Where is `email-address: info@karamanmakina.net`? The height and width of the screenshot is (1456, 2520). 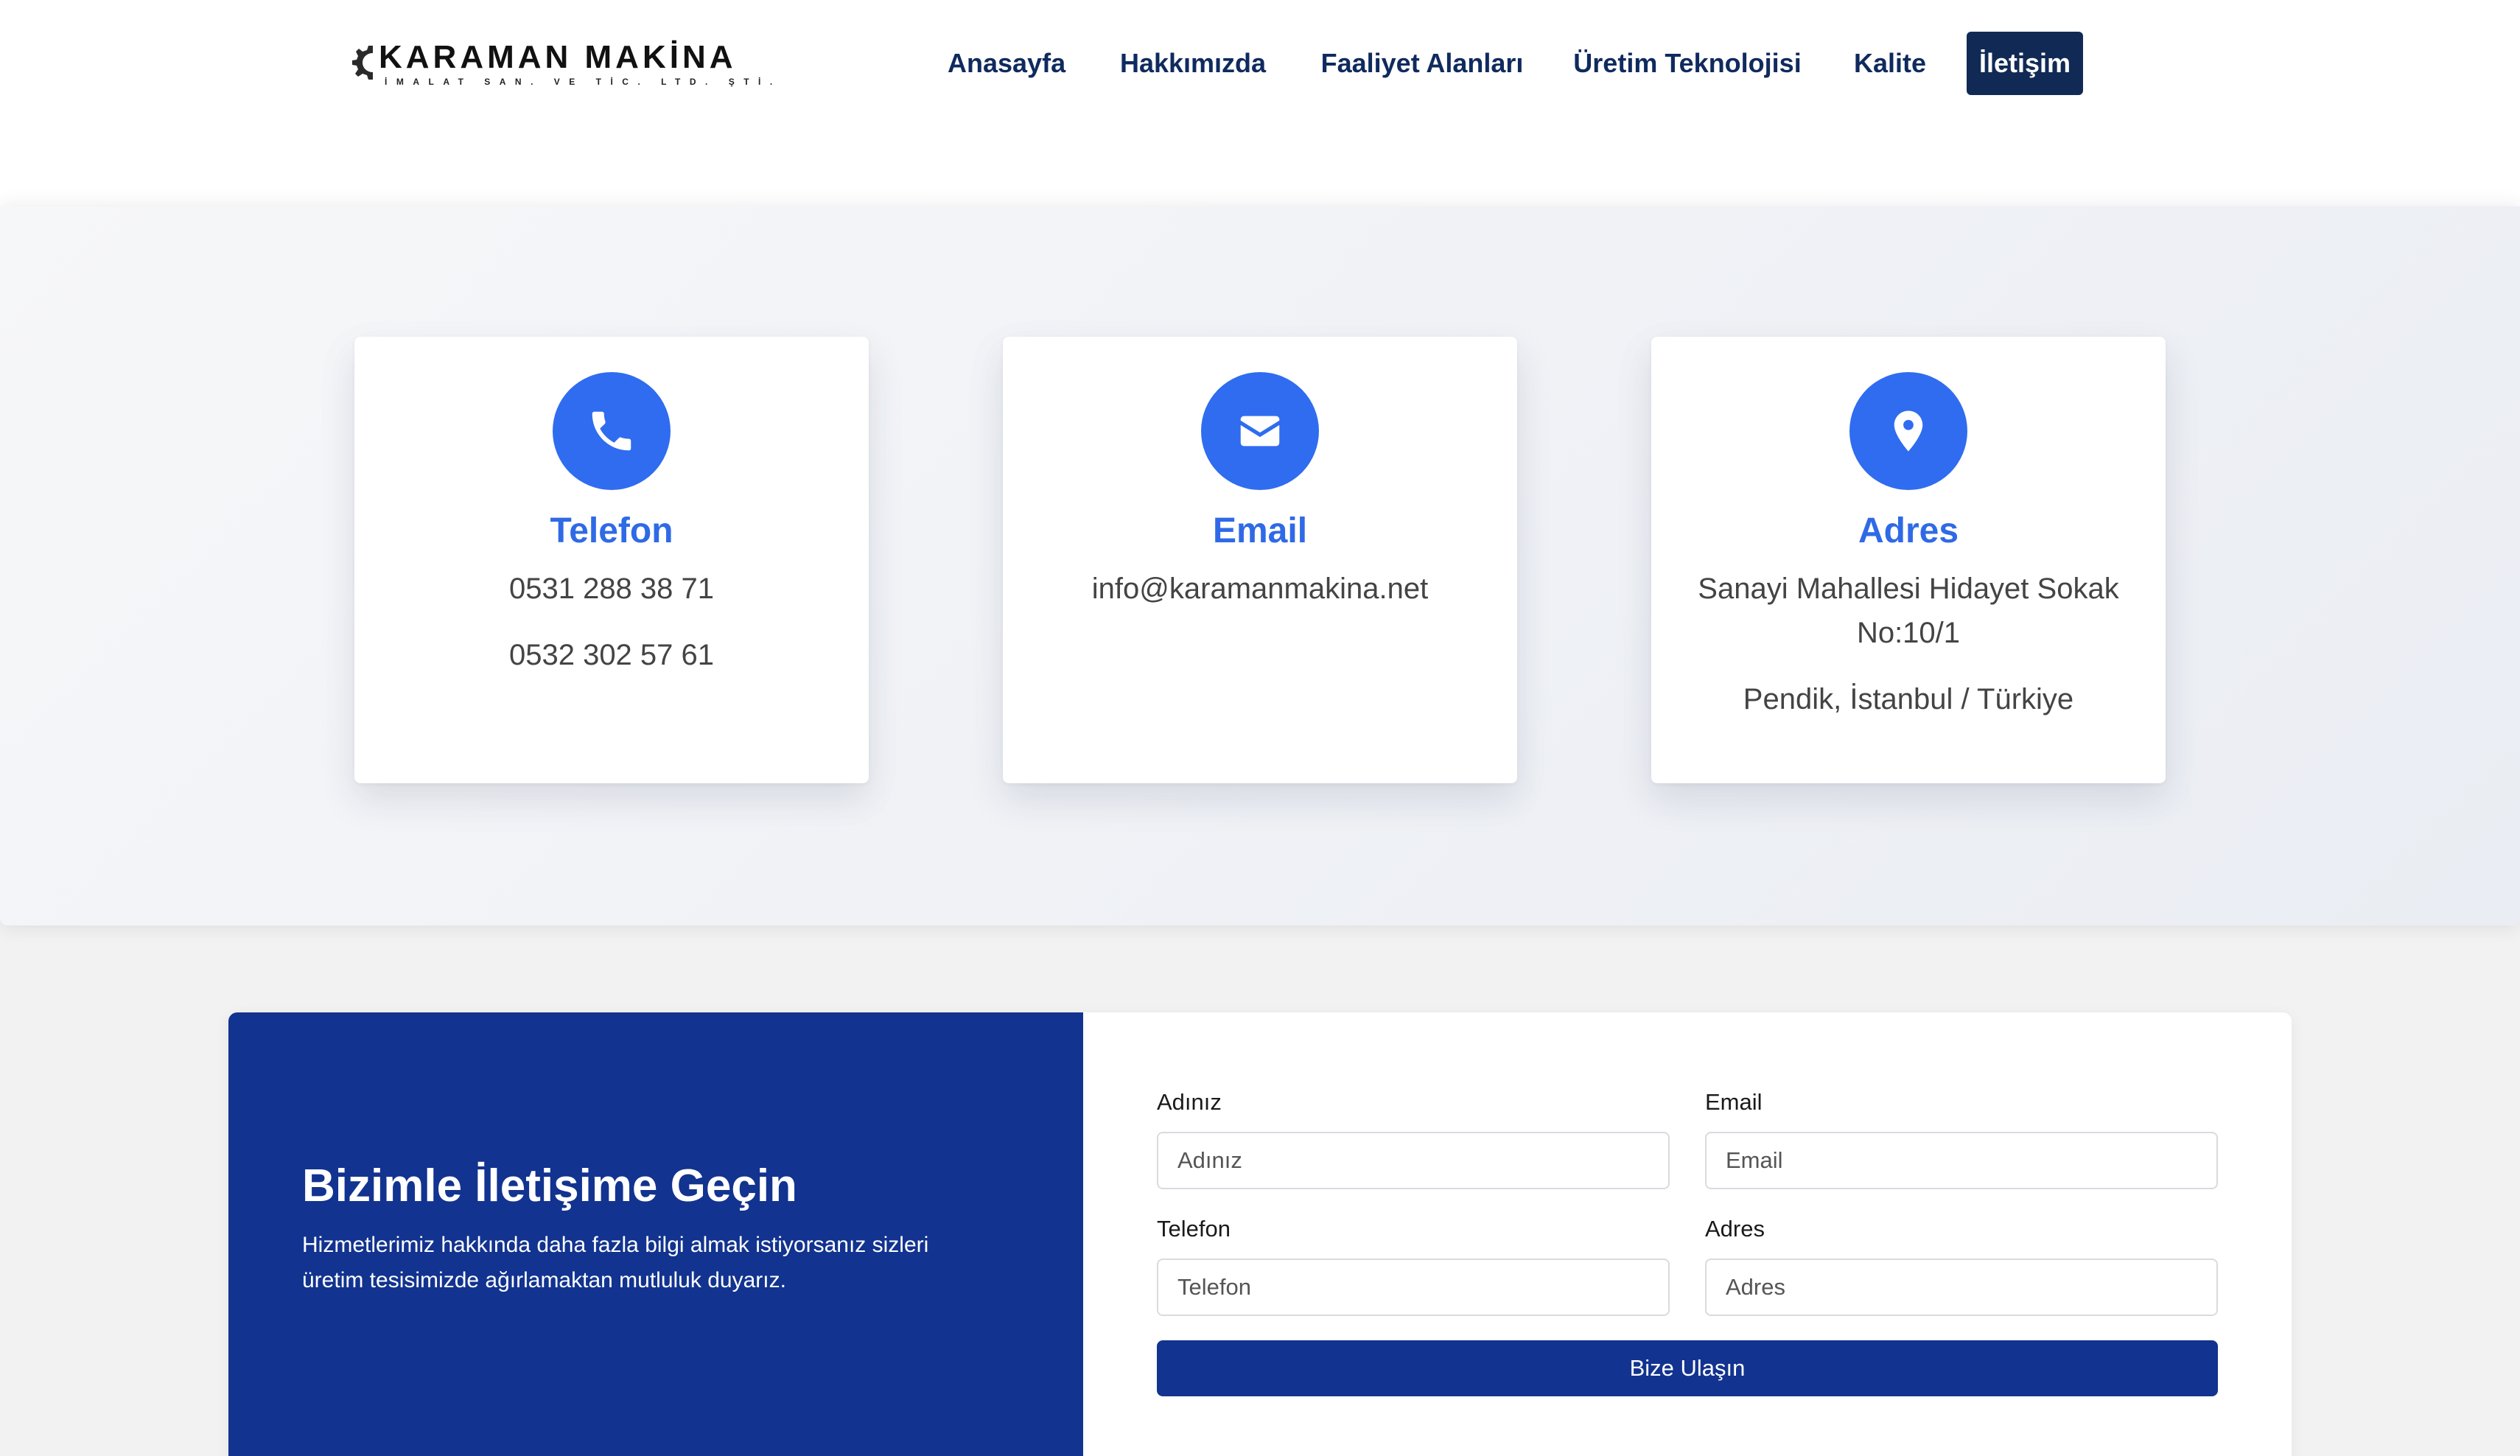
email-address: info@karamanmakina.net is located at coordinates (1260, 589).